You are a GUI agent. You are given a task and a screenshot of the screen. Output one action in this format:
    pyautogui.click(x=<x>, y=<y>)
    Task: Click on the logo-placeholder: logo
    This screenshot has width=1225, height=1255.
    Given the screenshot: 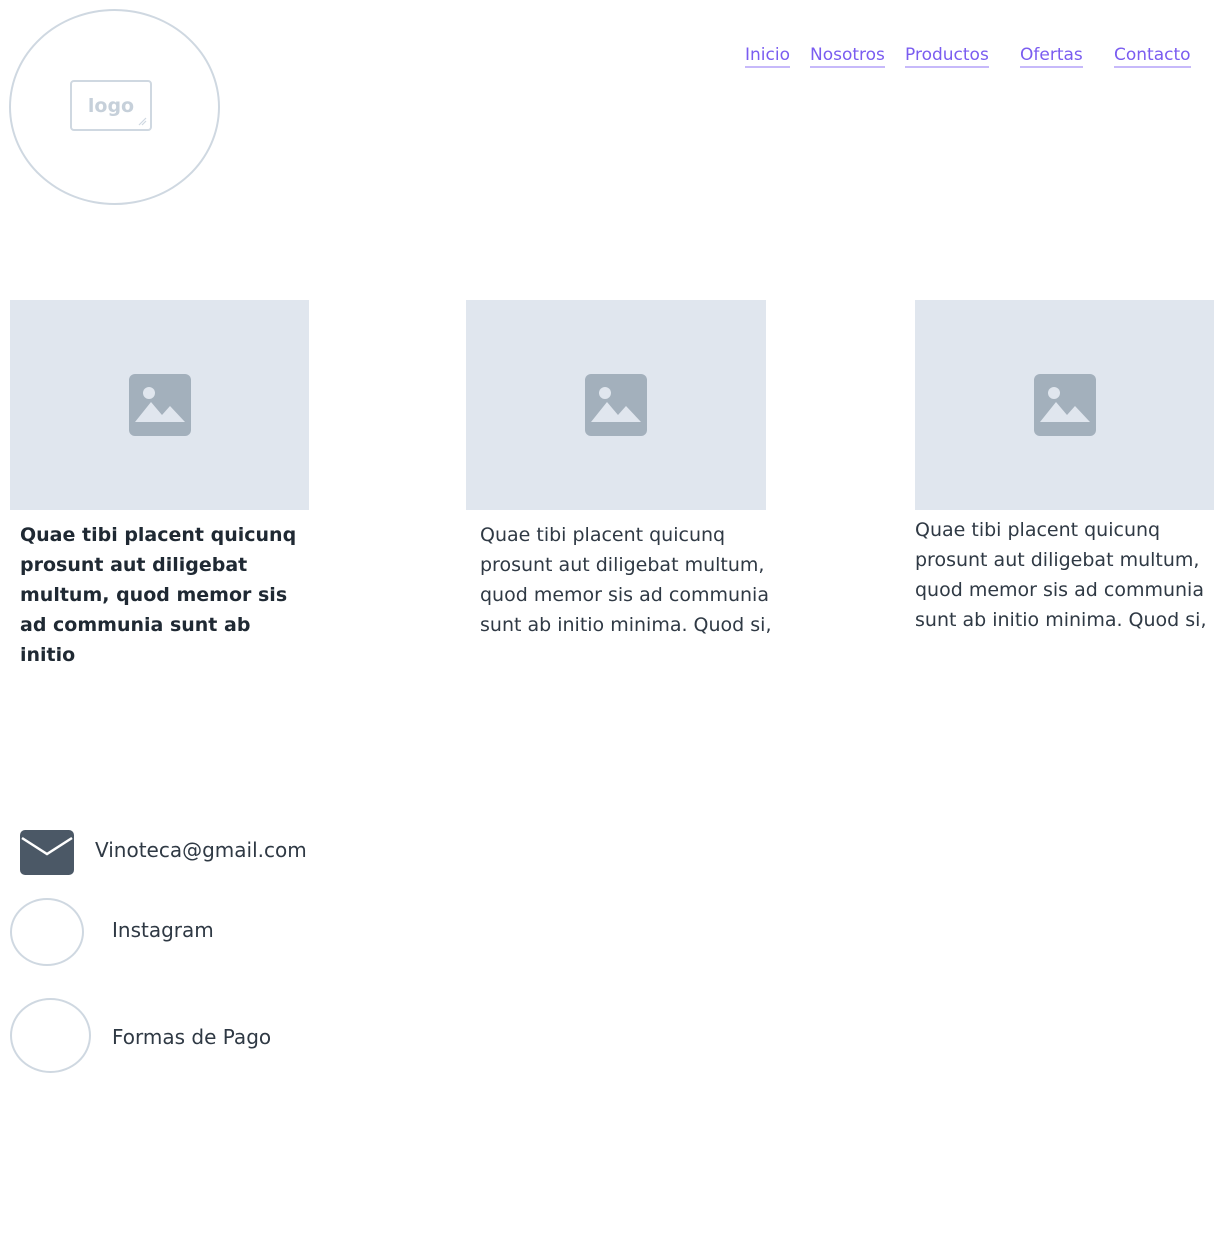 What is the action you would take?
    pyautogui.click(x=111, y=105)
    